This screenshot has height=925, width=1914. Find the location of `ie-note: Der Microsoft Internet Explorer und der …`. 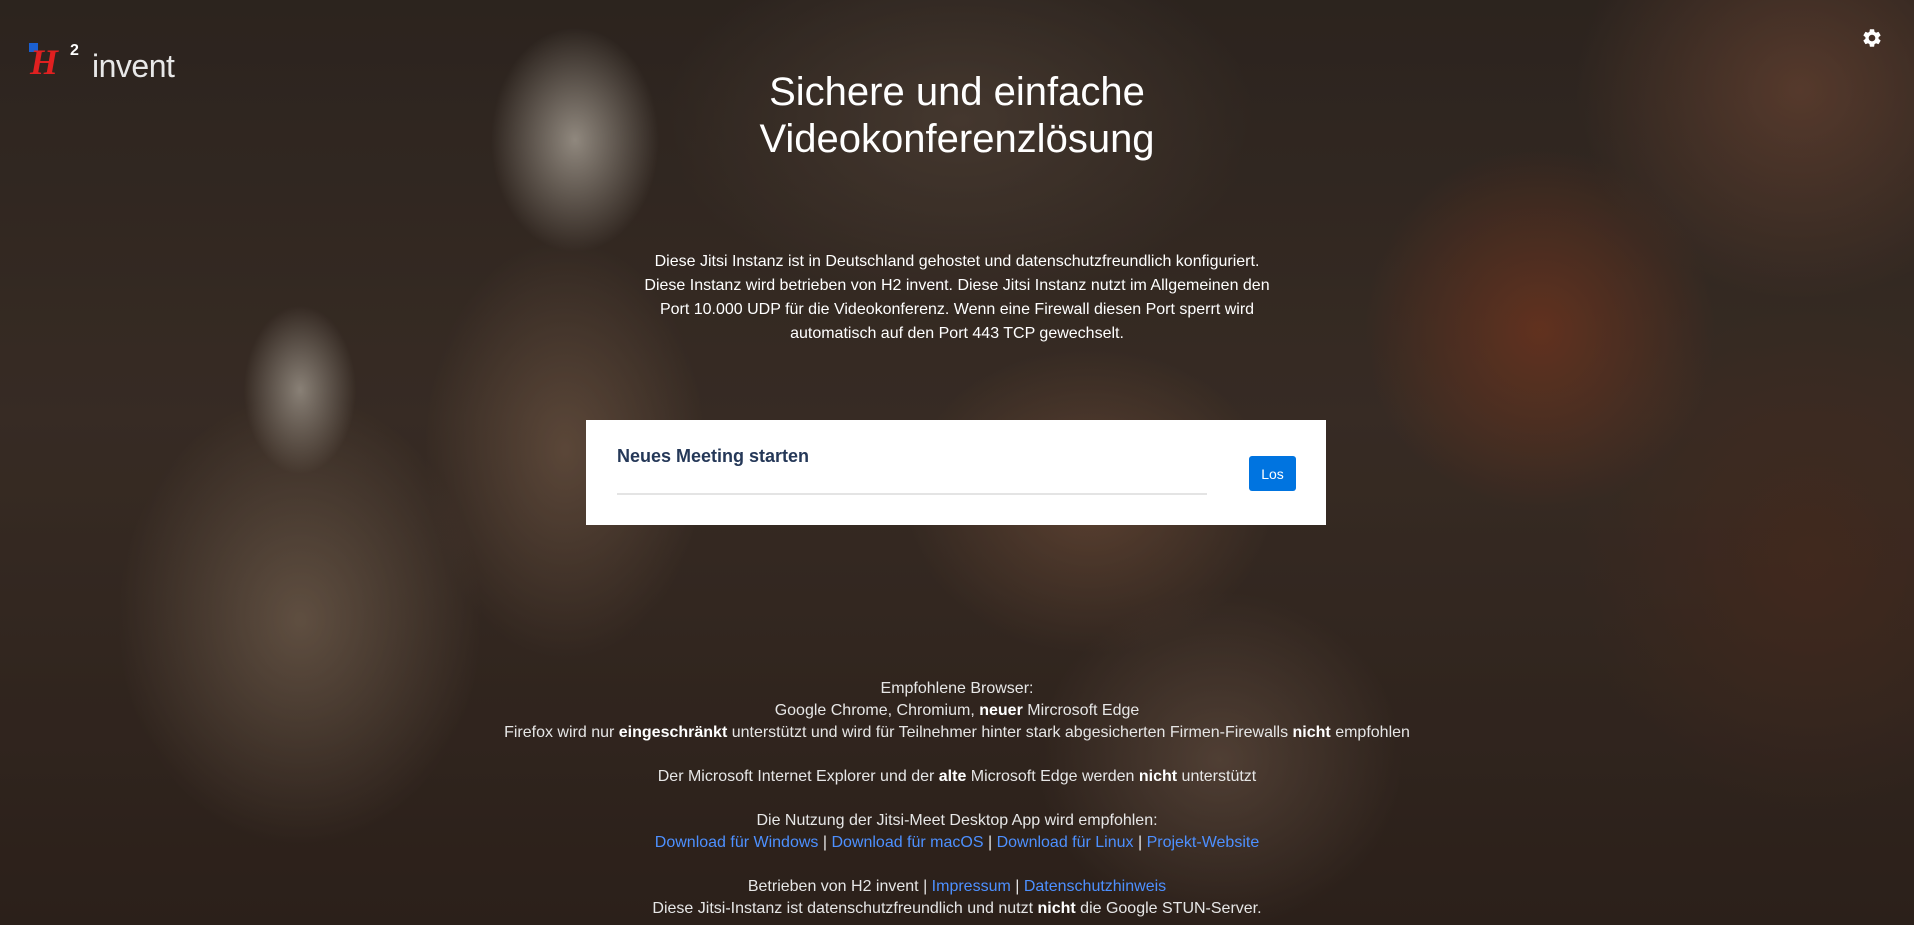

ie-note: Der Microsoft Internet Explorer und der … is located at coordinates (957, 777).